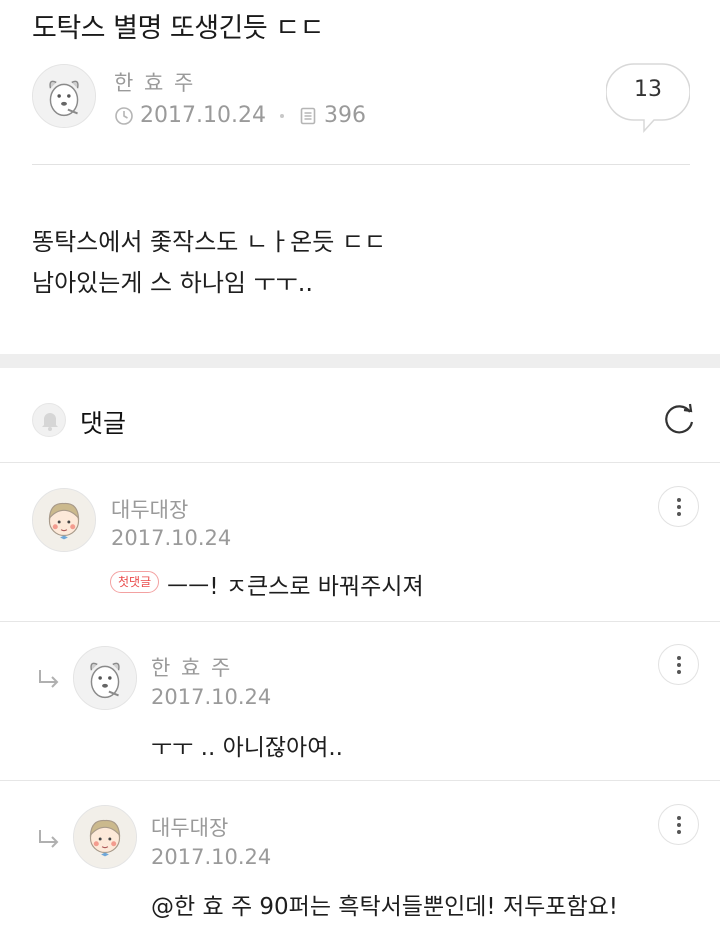 Image resolution: width=720 pixels, height=928 pixels. Describe the element at coordinates (360, 361) in the screenshot. I see `section-divider` at that location.